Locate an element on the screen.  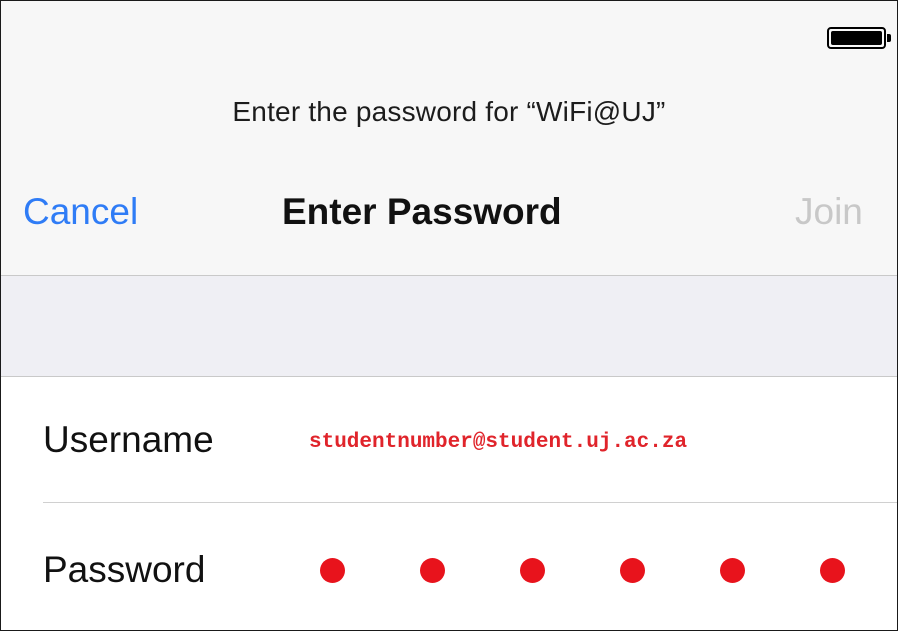
cancel-button: Cancel is located at coordinates (80, 212).